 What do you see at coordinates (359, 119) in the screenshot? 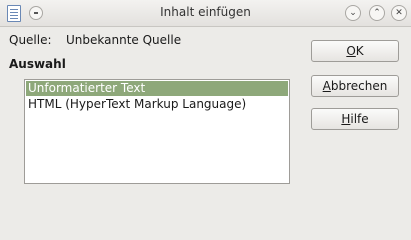
I see `help-button-label: ilfe` at bounding box center [359, 119].